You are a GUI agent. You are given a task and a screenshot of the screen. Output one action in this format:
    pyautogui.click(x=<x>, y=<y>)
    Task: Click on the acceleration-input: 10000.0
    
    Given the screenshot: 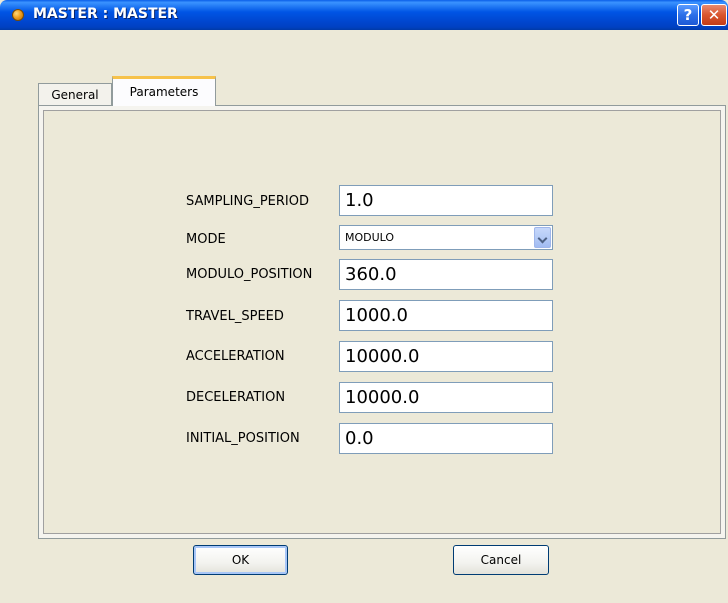 What is the action you would take?
    pyautogui.click(x=446, y=356)
    